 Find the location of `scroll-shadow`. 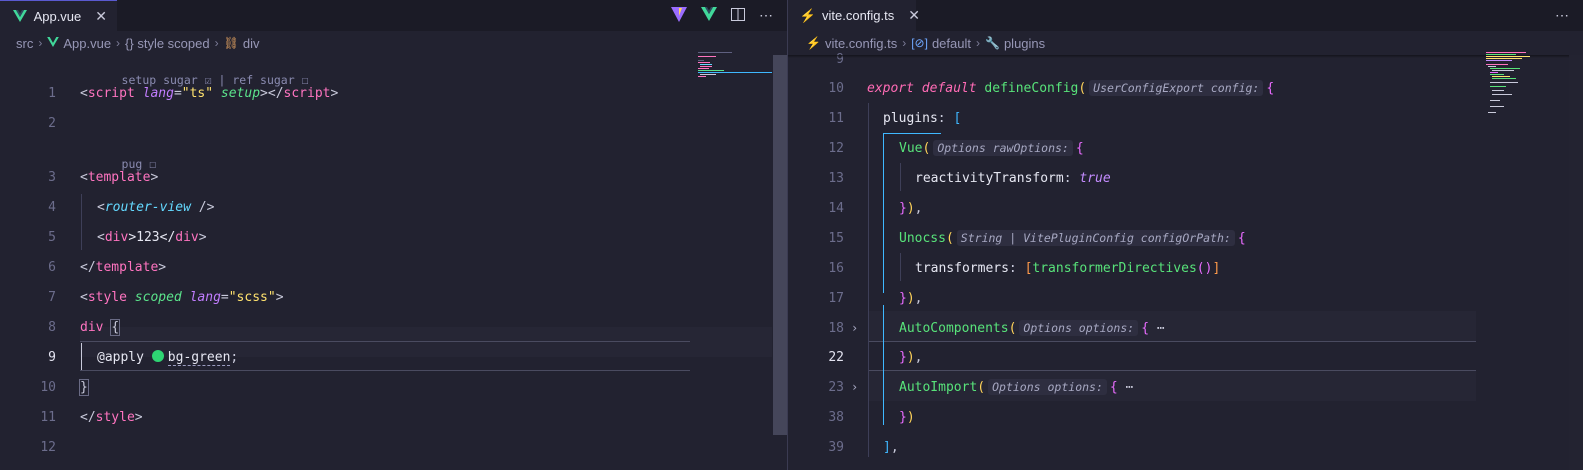

scroll-shadow is located at coordinates (1185, 56).